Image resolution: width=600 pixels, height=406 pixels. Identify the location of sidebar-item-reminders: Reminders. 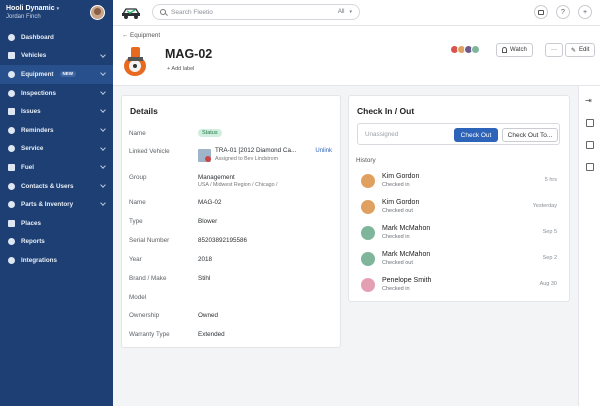
(56, 130).